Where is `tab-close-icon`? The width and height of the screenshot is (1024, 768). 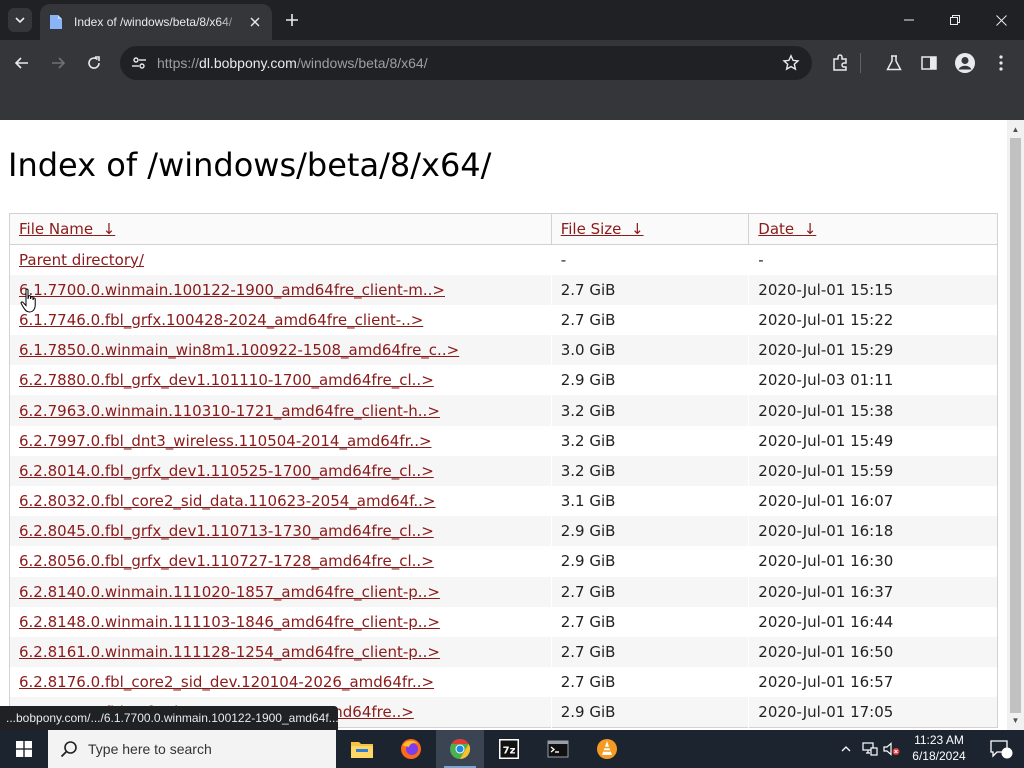
tab-close-icon is located at coordinates (255, 22).